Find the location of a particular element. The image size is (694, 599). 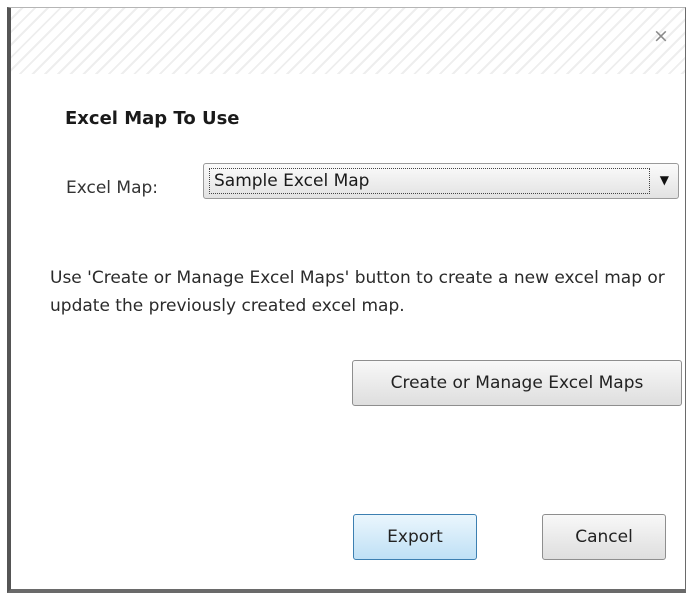

dialog-title-bar is located at coordinates (348, 41).